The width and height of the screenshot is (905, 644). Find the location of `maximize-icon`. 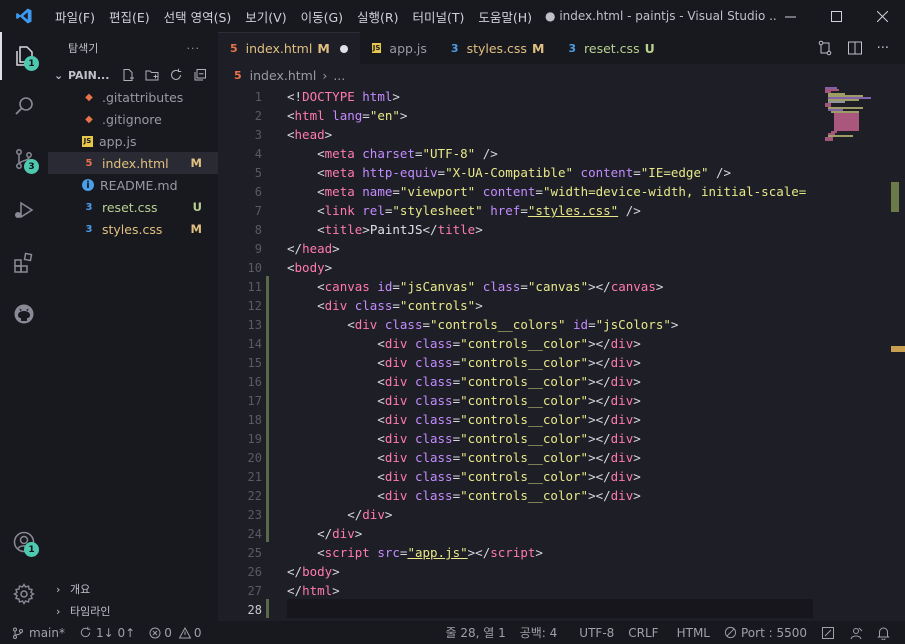

maximize-icon is located at coordinates (836, 16).